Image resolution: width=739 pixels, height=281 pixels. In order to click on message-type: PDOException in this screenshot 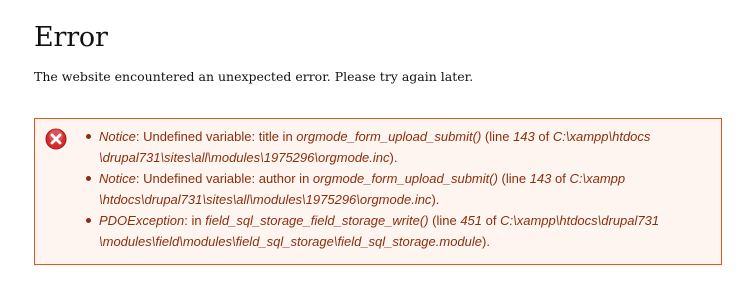, I will do `click(142, 220)`.